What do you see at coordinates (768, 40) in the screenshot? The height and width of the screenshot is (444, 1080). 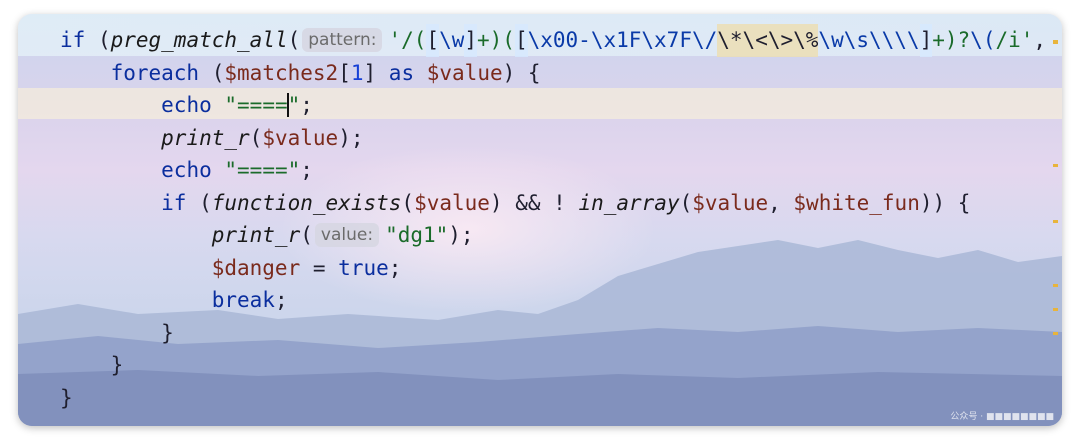 I see `regex-highlight-token: \*\<\>\%` at bounding box center [768, 40].